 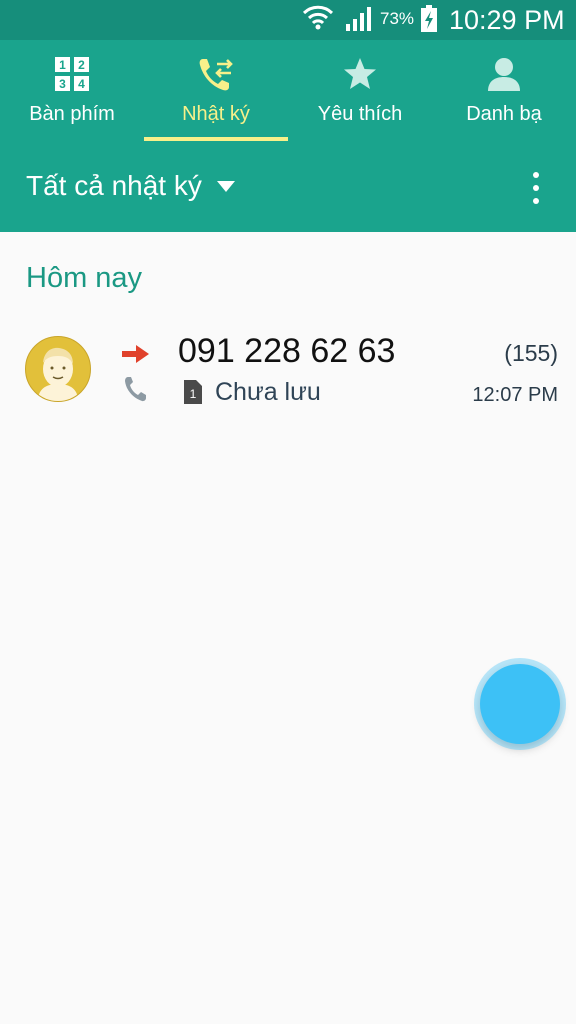 I want to click on call-log-filter-dropdown: Tất cả nhật ký, so click(x=114, y=186).